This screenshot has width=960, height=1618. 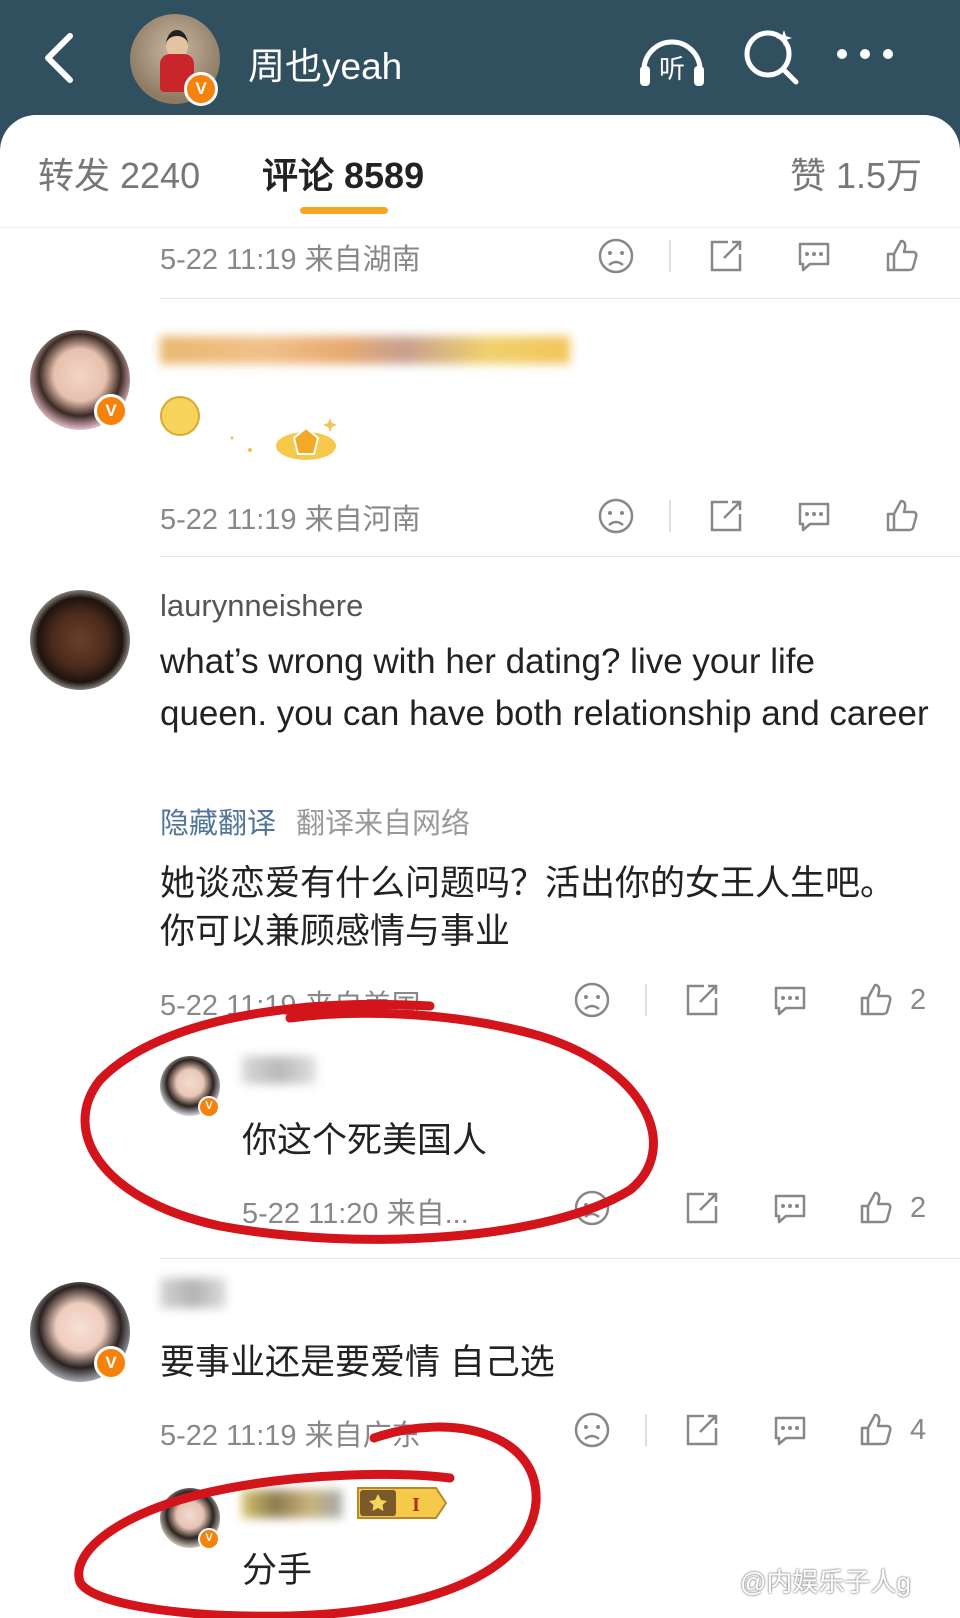 What do you see at coordinates (771, 57) in the screenshot?
I see `search-icon` at bounding box center [771, 57].